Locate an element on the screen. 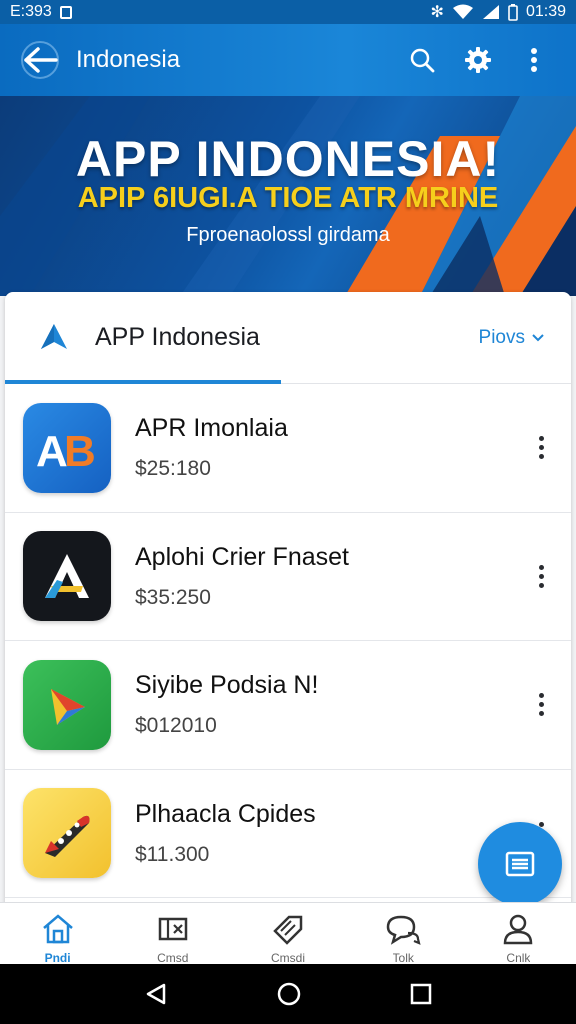 The width and height of the screenshot is (576, 1024). gear-icon is located at coordinates (478, 60).